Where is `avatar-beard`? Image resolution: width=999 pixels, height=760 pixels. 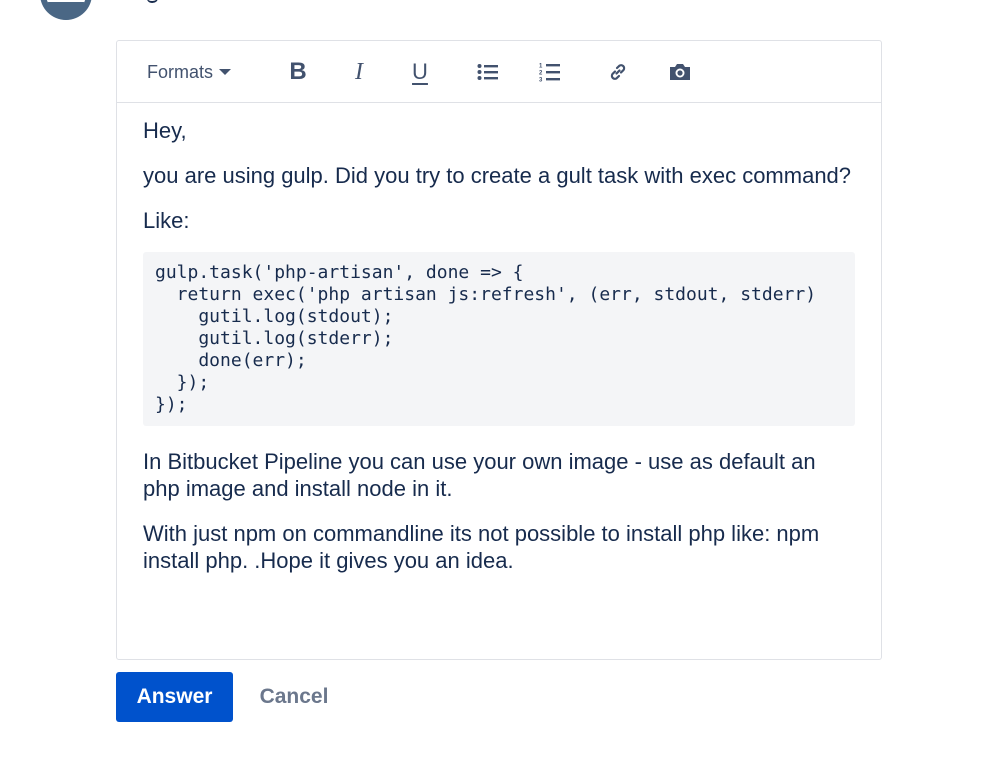 avatar-beard is located at coordinates (66, 11).